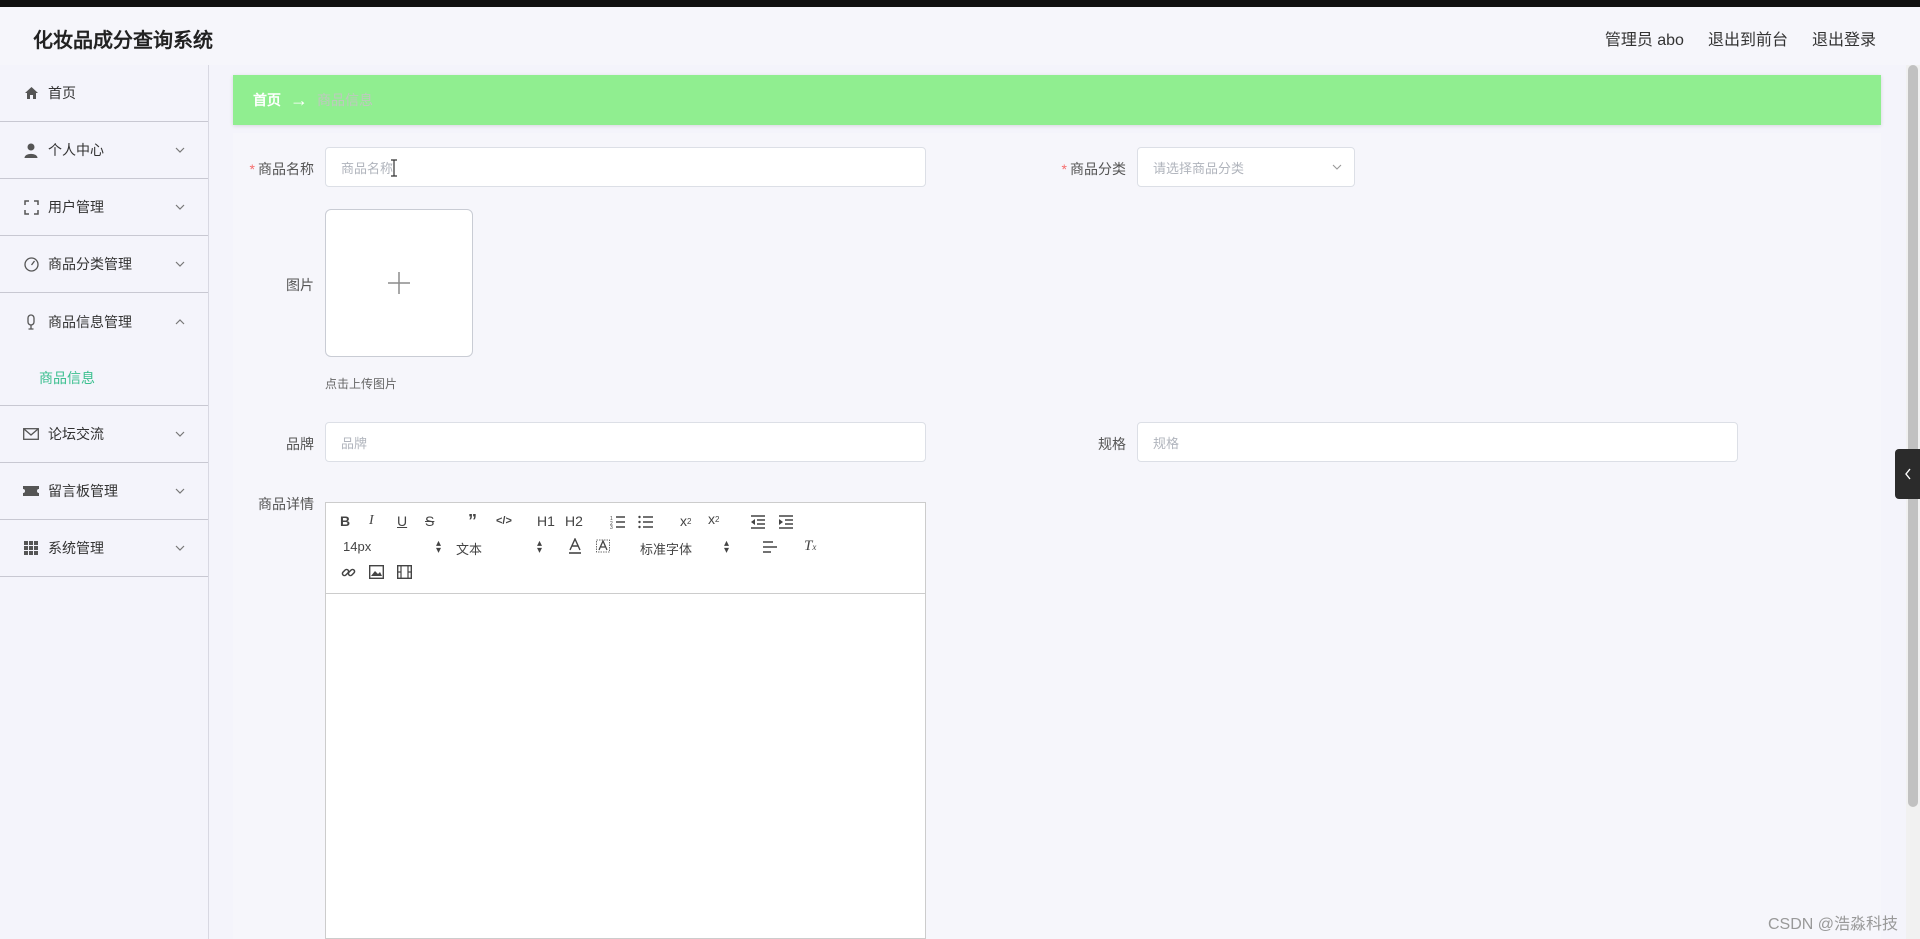 The image size is (1920, 939). Describe the element at coordinates (770, 547) in the screenshot. I see `align-left-icon` at that location.